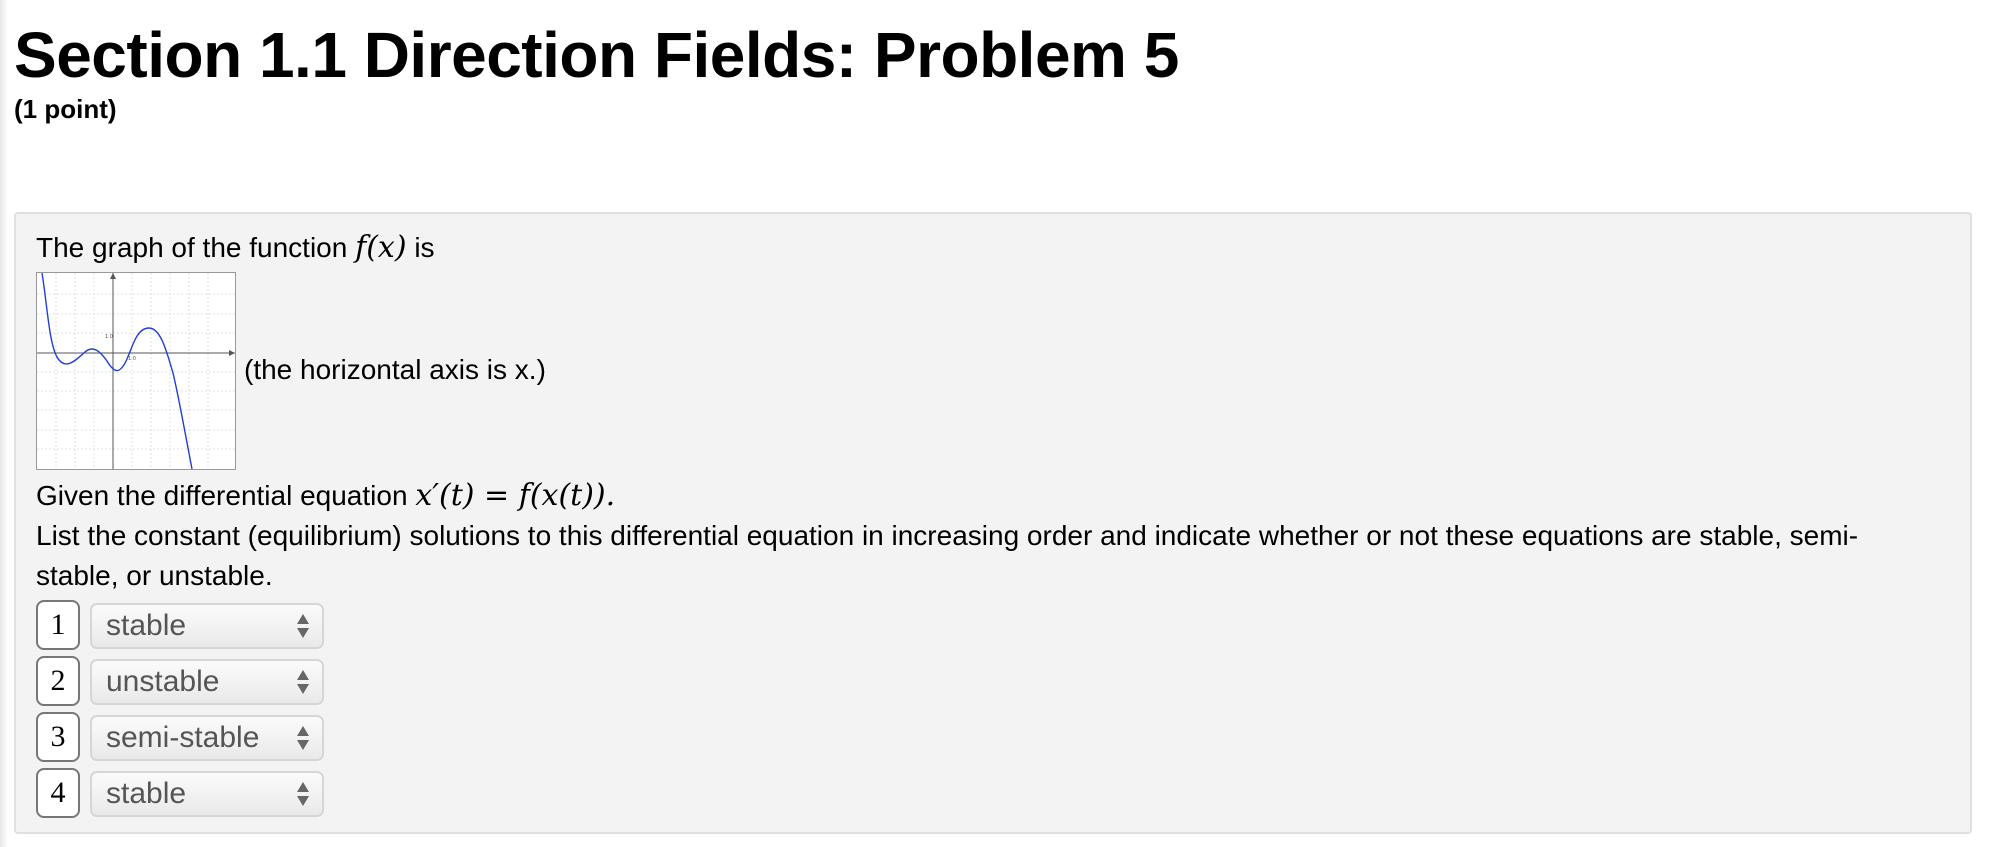  What do you see at coordinates (113, 276) in the screenshot?
I see `y-axis-arrow` at bounding box center [113, 276].